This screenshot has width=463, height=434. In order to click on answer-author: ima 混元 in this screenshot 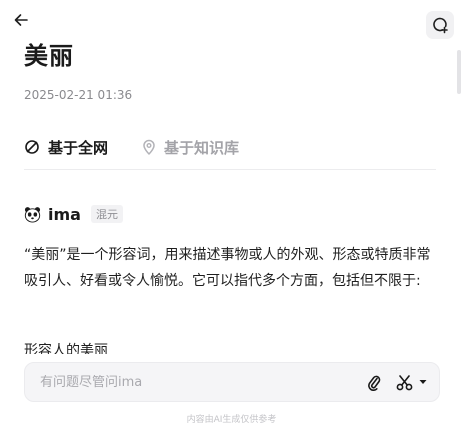, I will do `click(73, 214)`.